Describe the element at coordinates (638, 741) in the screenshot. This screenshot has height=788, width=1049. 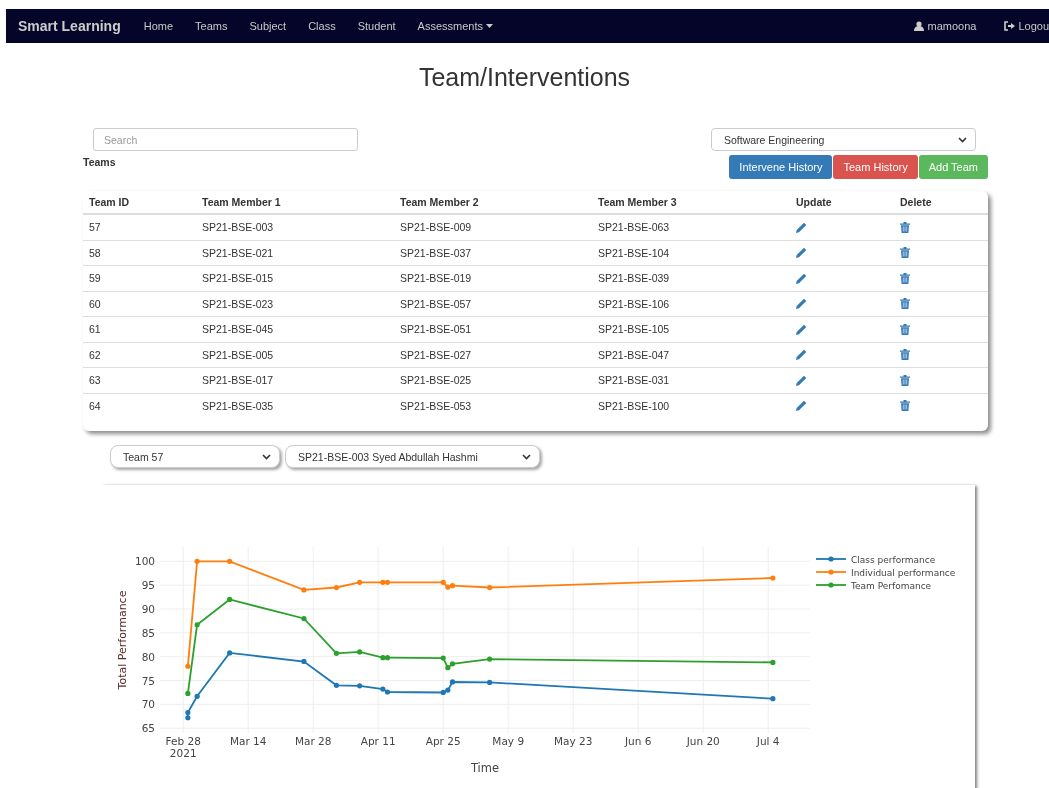
I see `x-tick-label: Jun 6` at that location.